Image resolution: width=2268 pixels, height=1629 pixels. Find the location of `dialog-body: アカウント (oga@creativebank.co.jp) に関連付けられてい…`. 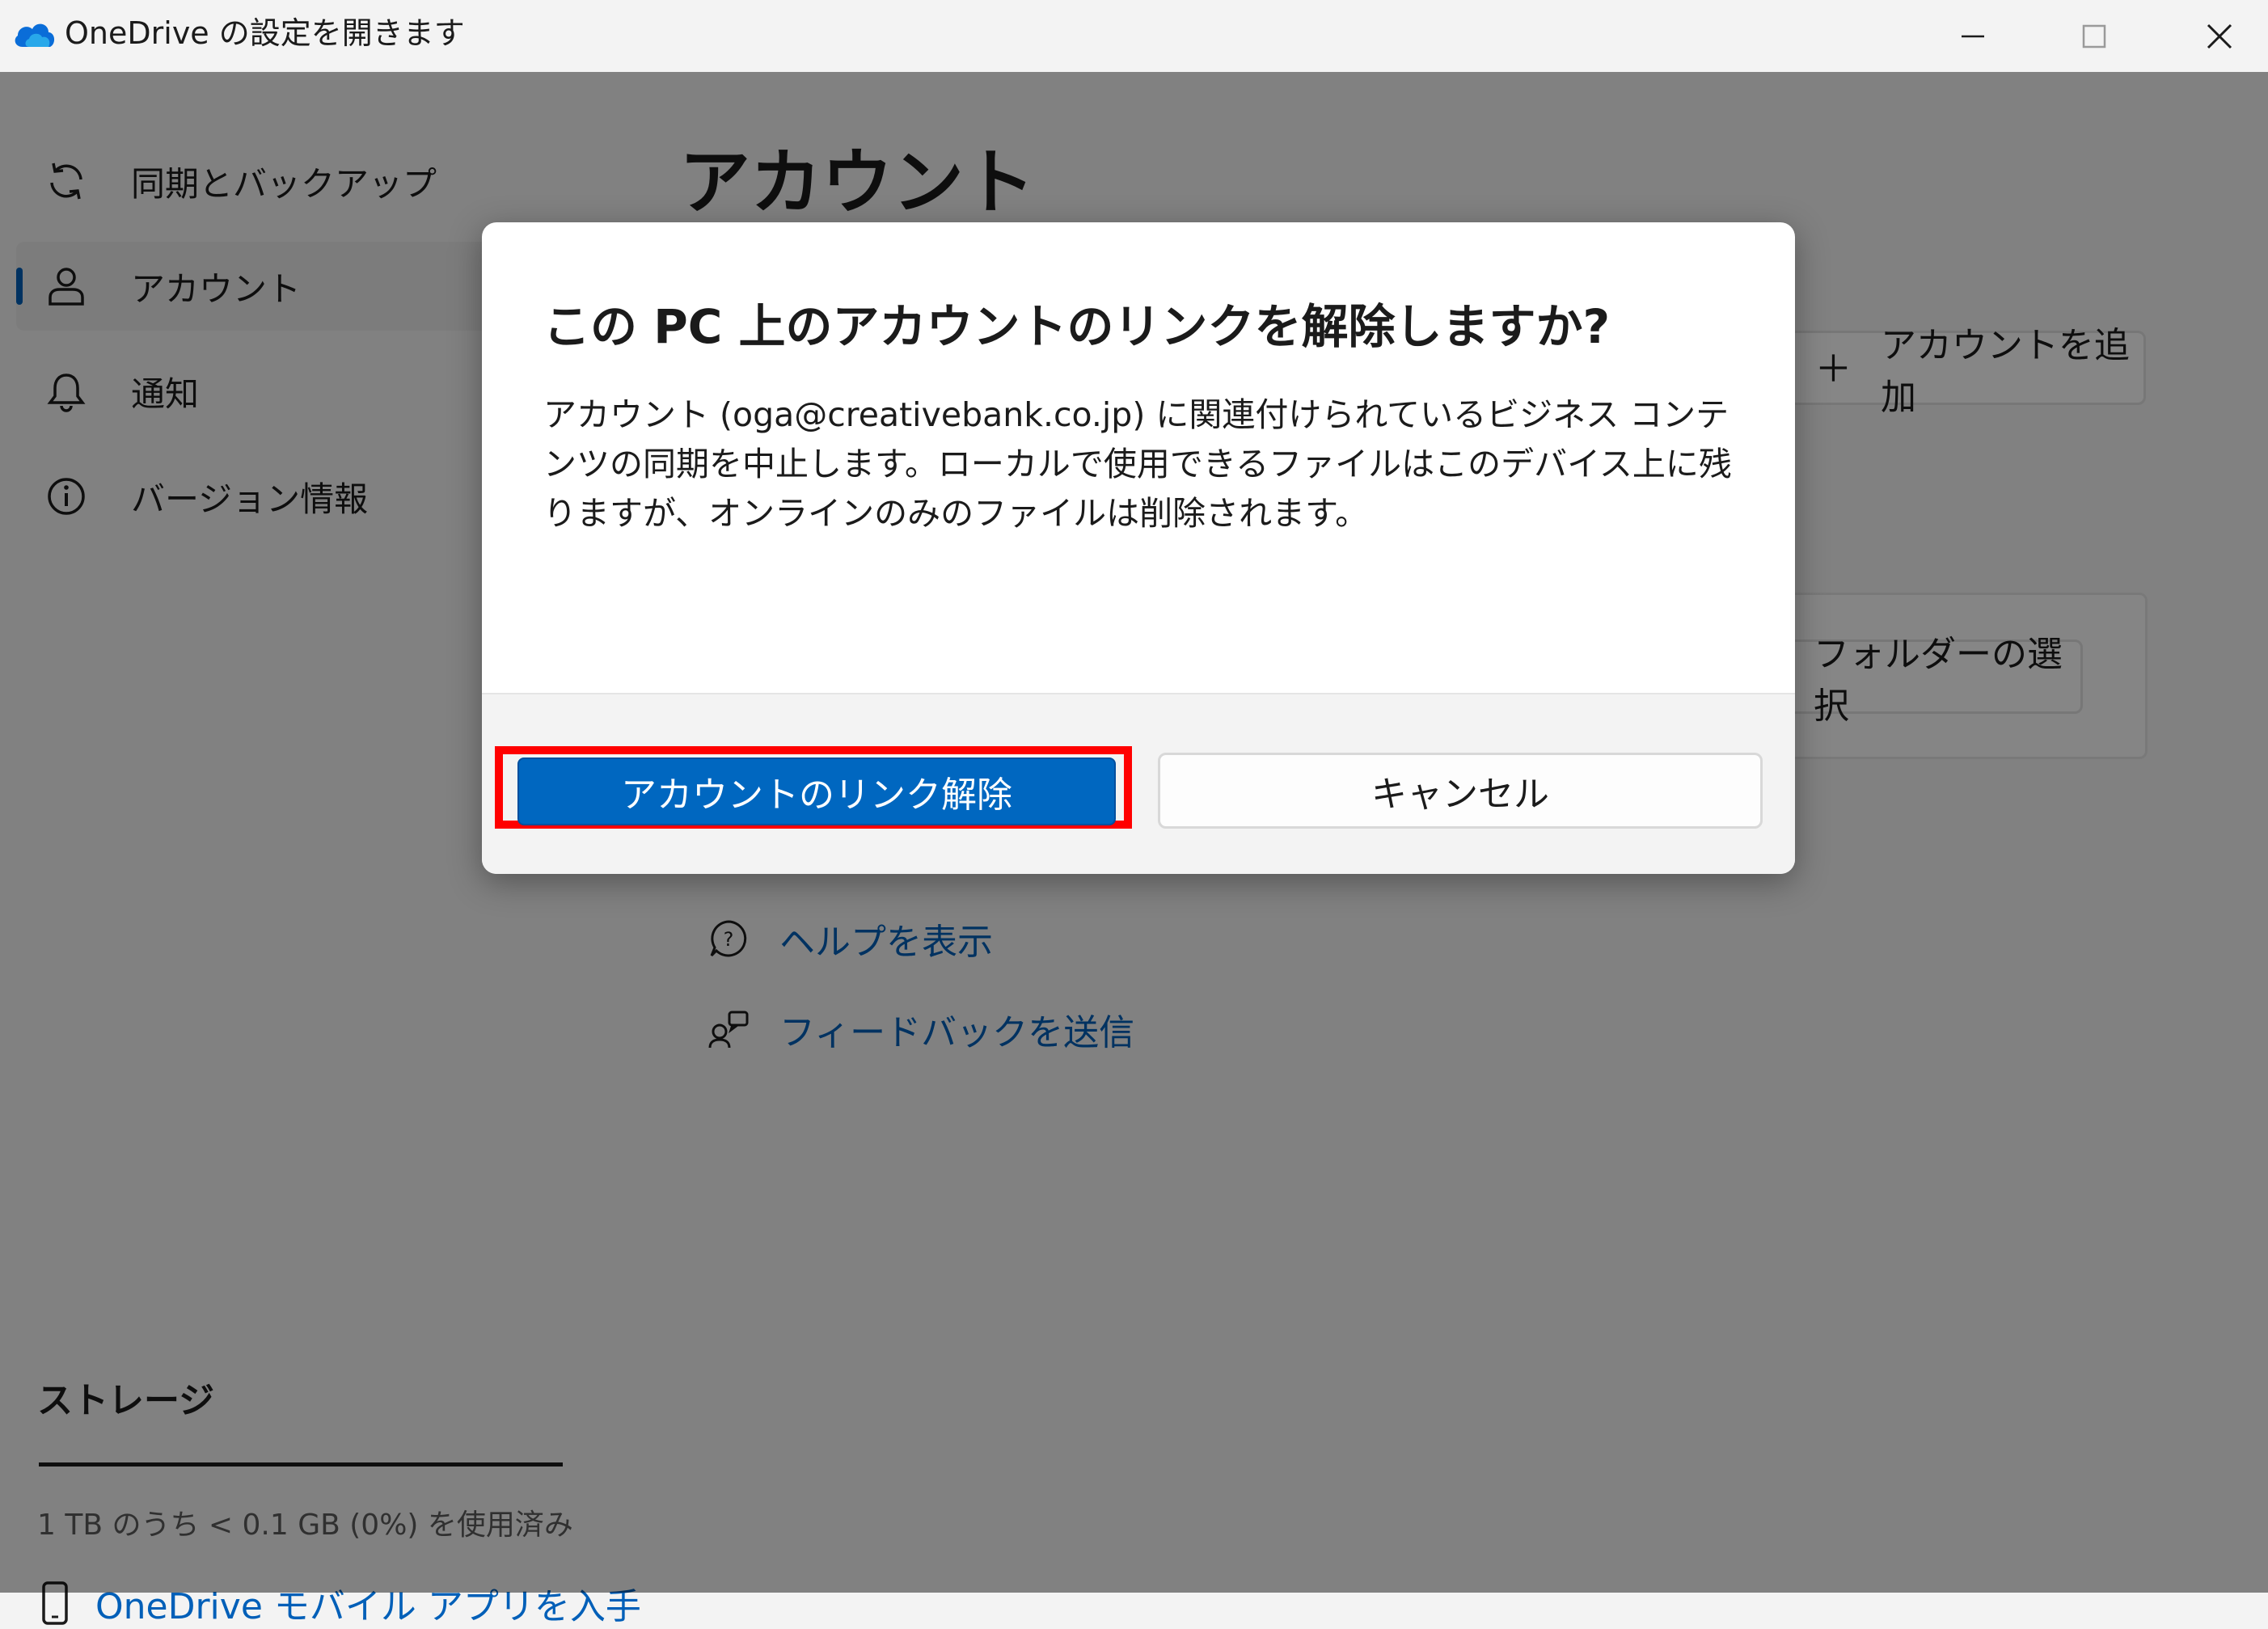

dialog-body: アカウント (oga@creativebank.co.jp) に関連付けられてい… is located at coordinates (1137, 464).